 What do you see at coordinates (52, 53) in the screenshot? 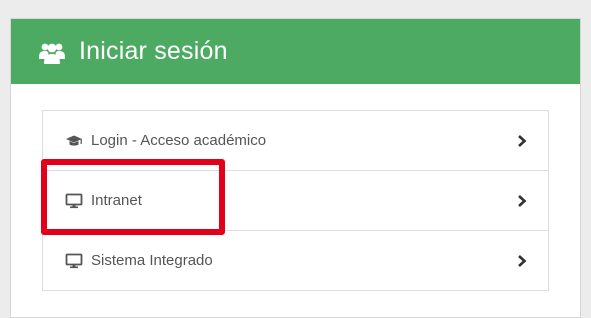
I see `users-icon` at bounding box center [52, 53].